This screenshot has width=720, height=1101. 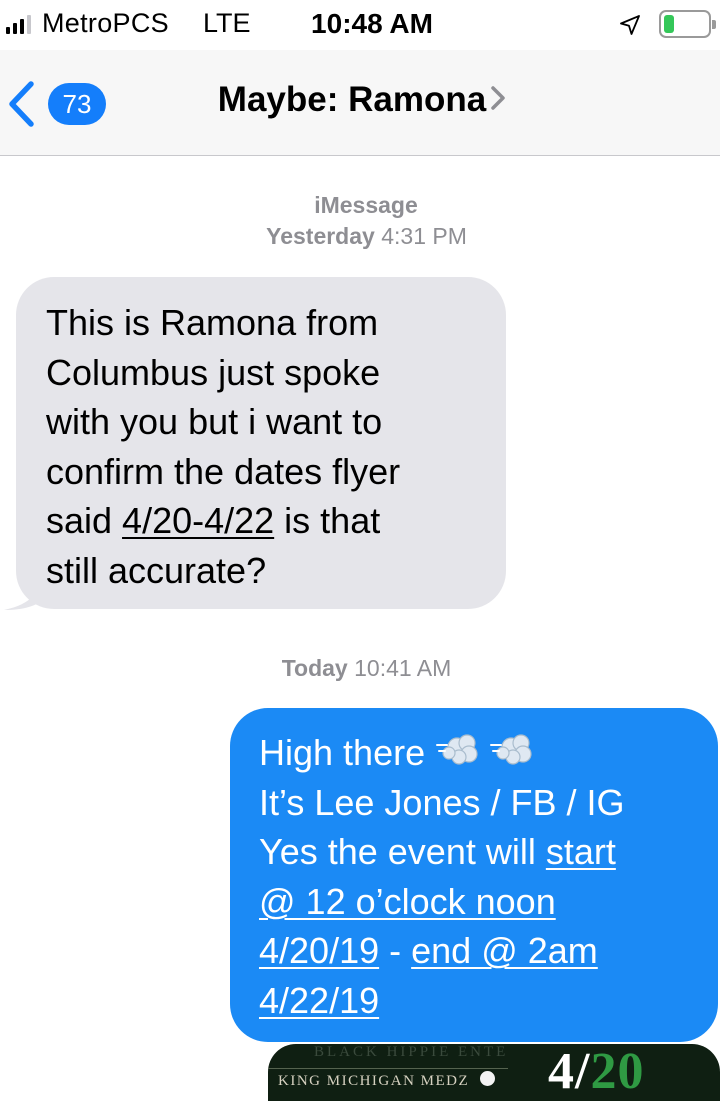 I want to click on divider, so click(x=388, y=1068).